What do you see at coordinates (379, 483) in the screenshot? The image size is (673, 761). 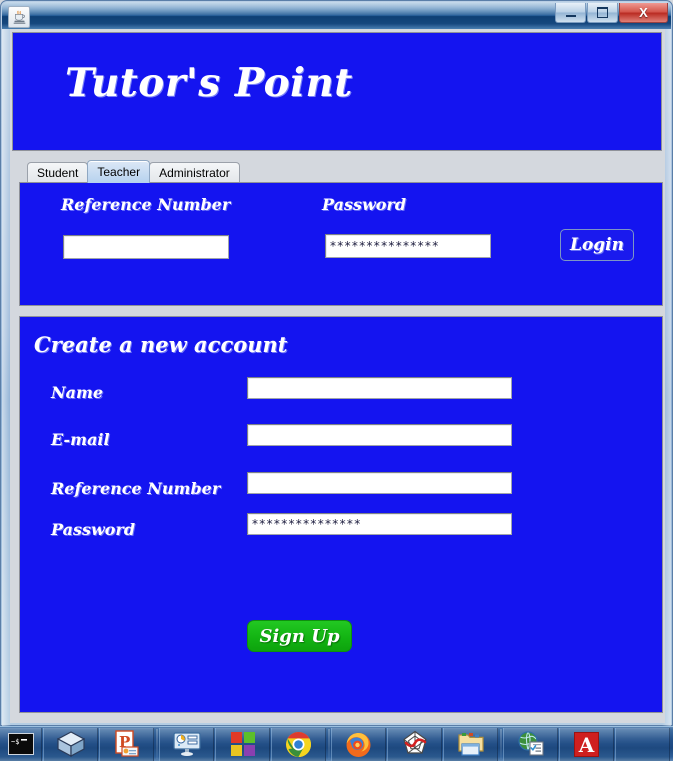 I see `signup-reference-number-input` at bounding box center [379, 483].